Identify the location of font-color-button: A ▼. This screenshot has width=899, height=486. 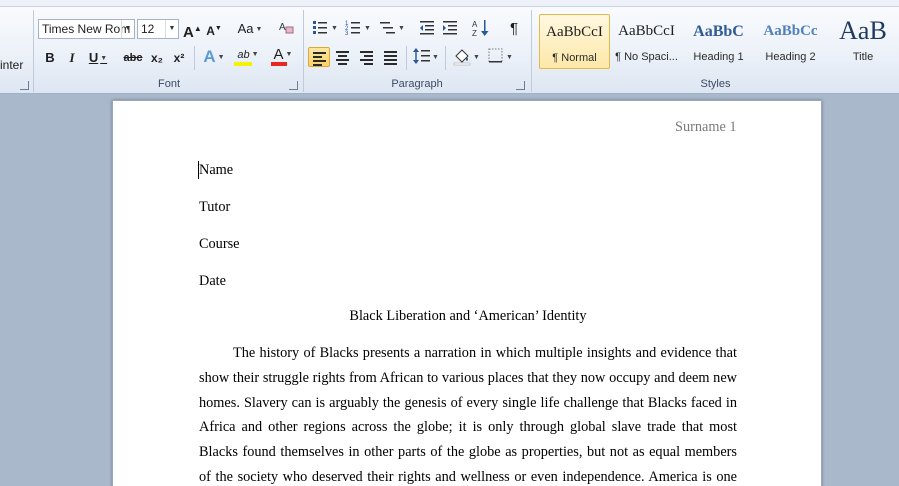
(283, 55).